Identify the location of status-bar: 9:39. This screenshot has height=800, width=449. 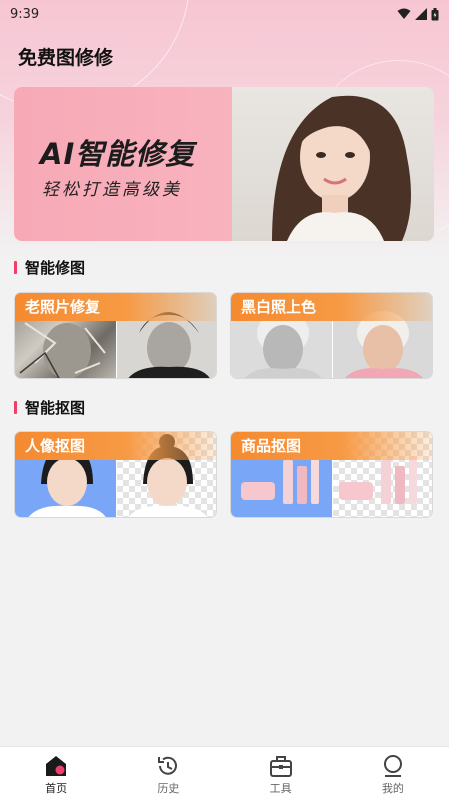
(224, 14).